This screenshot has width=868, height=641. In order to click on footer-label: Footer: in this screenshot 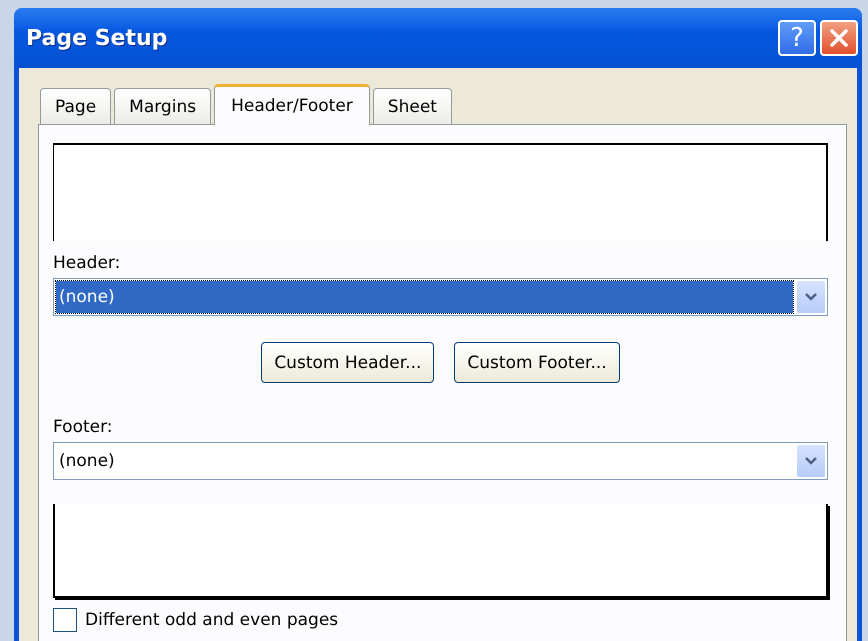, I will do `click(83, 427)`.